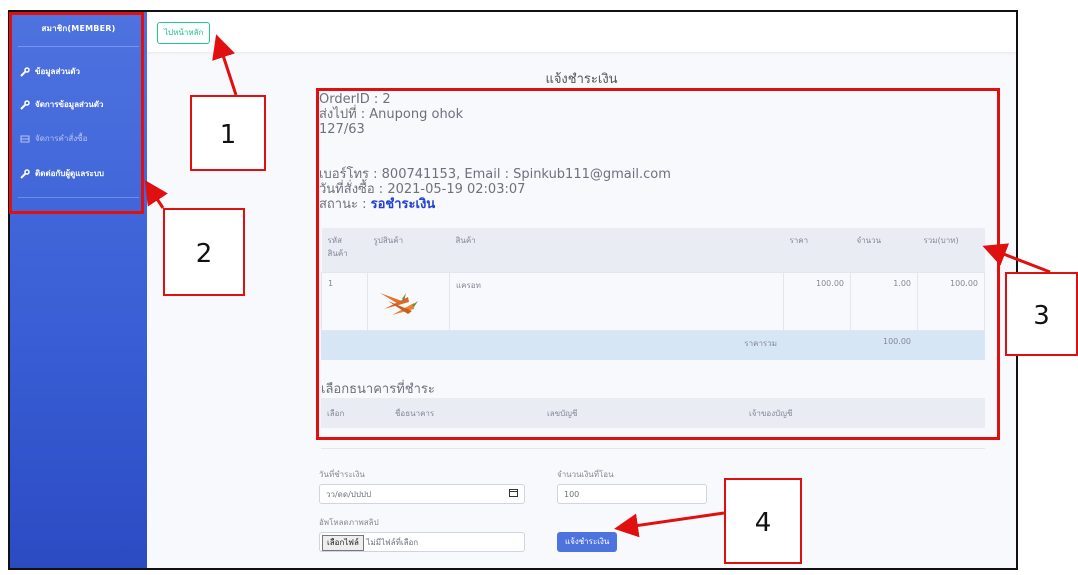 The width and height of the screenshot is (1078, 575). What do you see at coordinates (1041, 314) in the screenshot?
I see `annotation-label-3: 3` at bounding box center [1041, 314].